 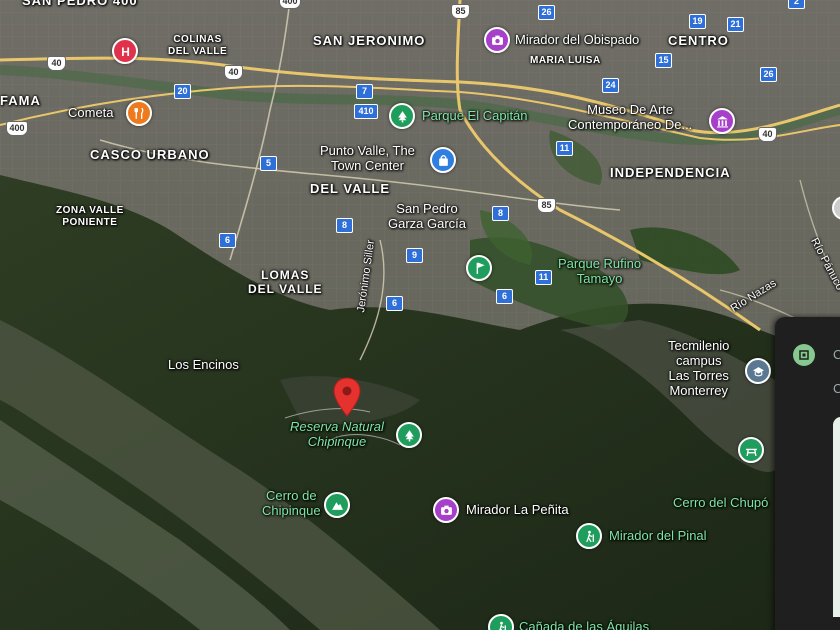 I want to click on route-shield: 21, so click(x=735, y=24).